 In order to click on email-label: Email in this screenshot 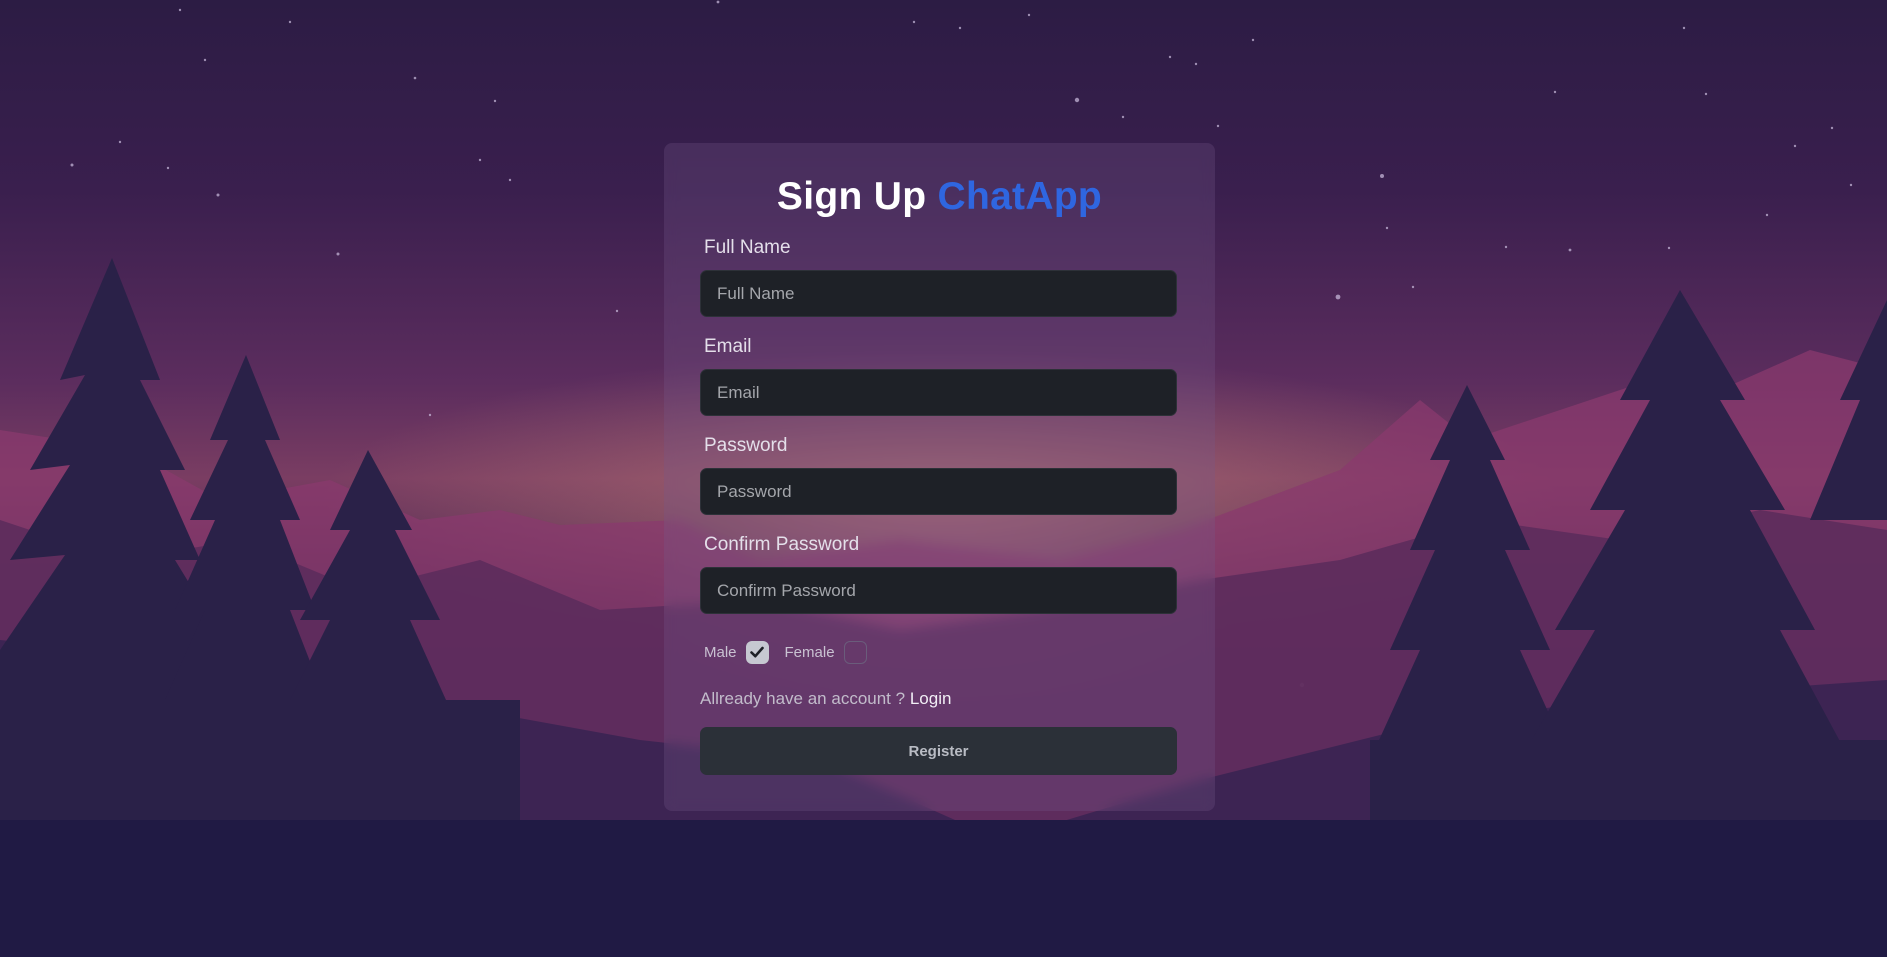, I will do `click(728, 346)`.